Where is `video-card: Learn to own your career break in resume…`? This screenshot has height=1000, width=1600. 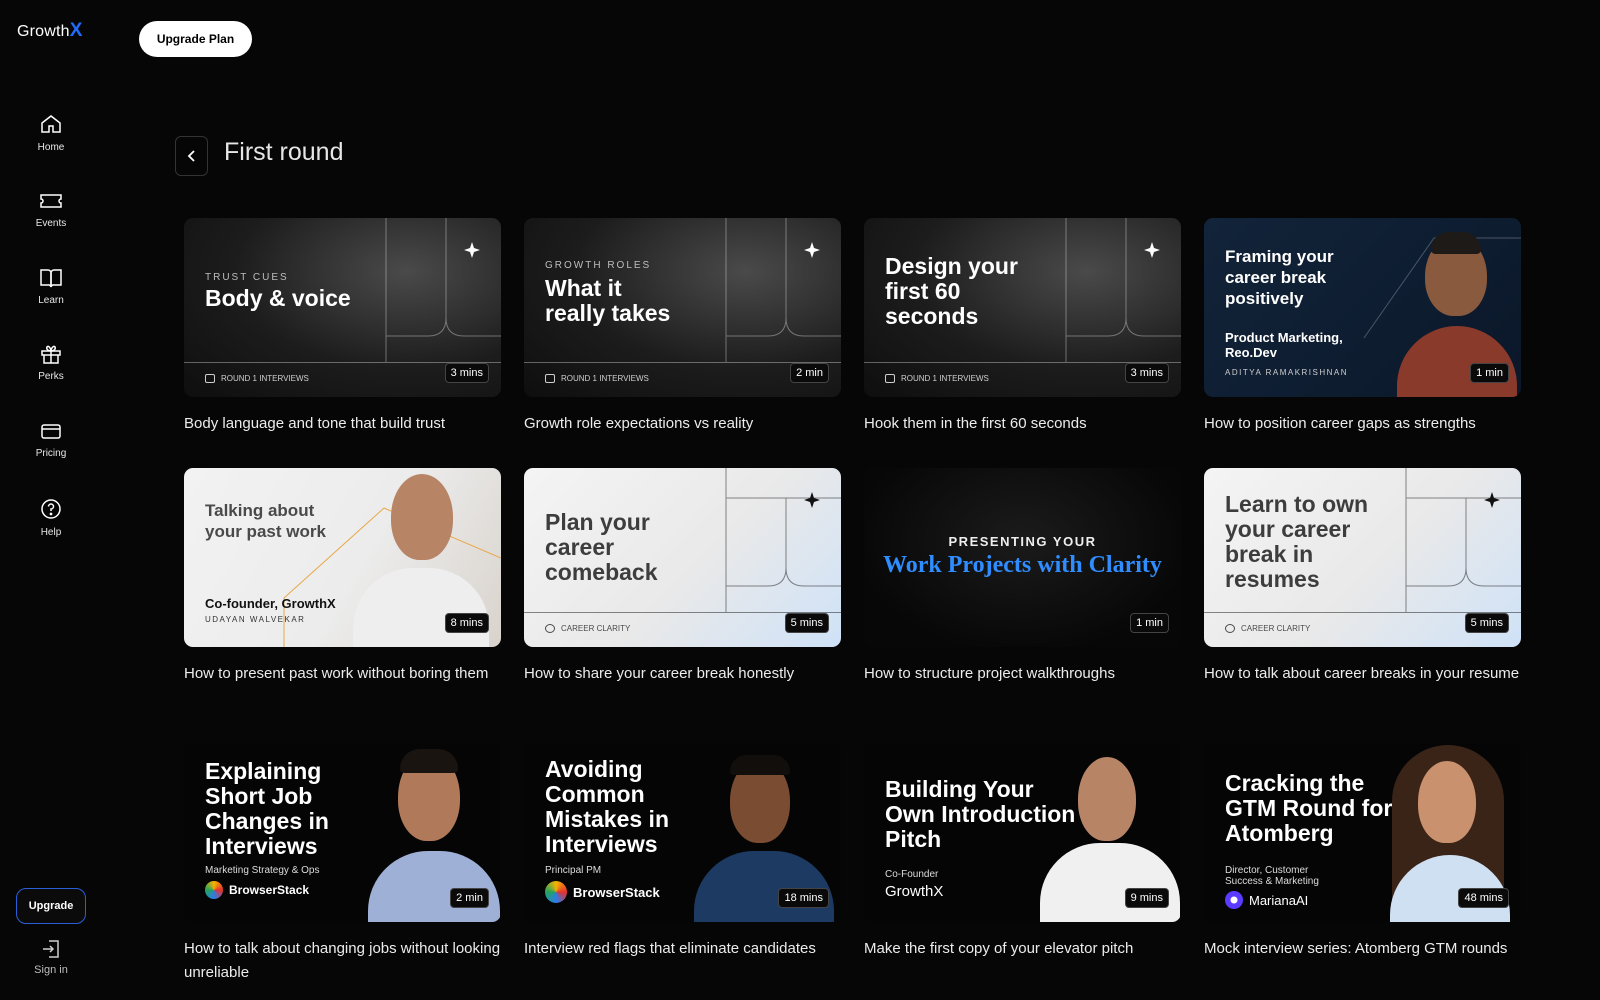
video-card: Learn to own your career break in resume… is located at coordinates (1362, 577).